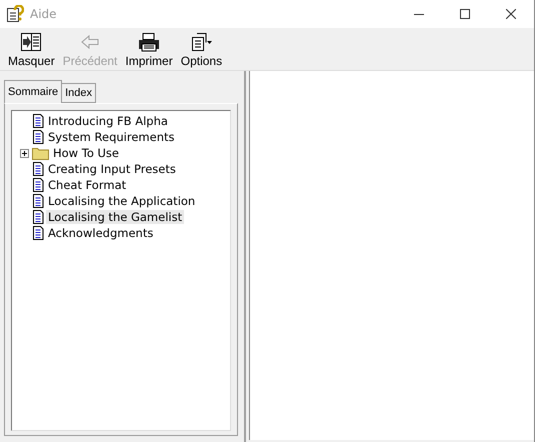 The image size is (535, 442). Describe the element at coordinates (112, 169) in the screenshot. I see `tree-item: Creating Input Presets` at that location.